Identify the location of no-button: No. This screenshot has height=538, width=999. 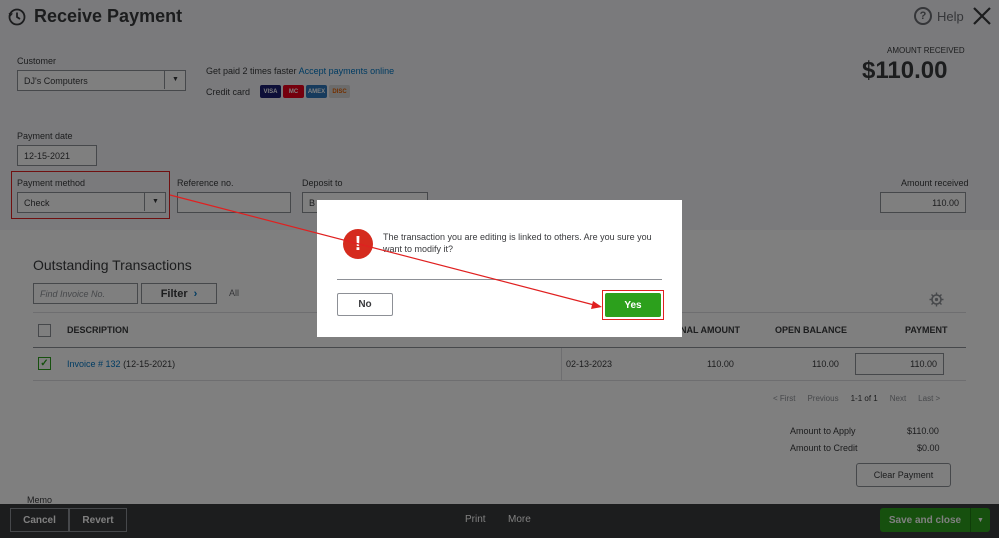
(365, 304).